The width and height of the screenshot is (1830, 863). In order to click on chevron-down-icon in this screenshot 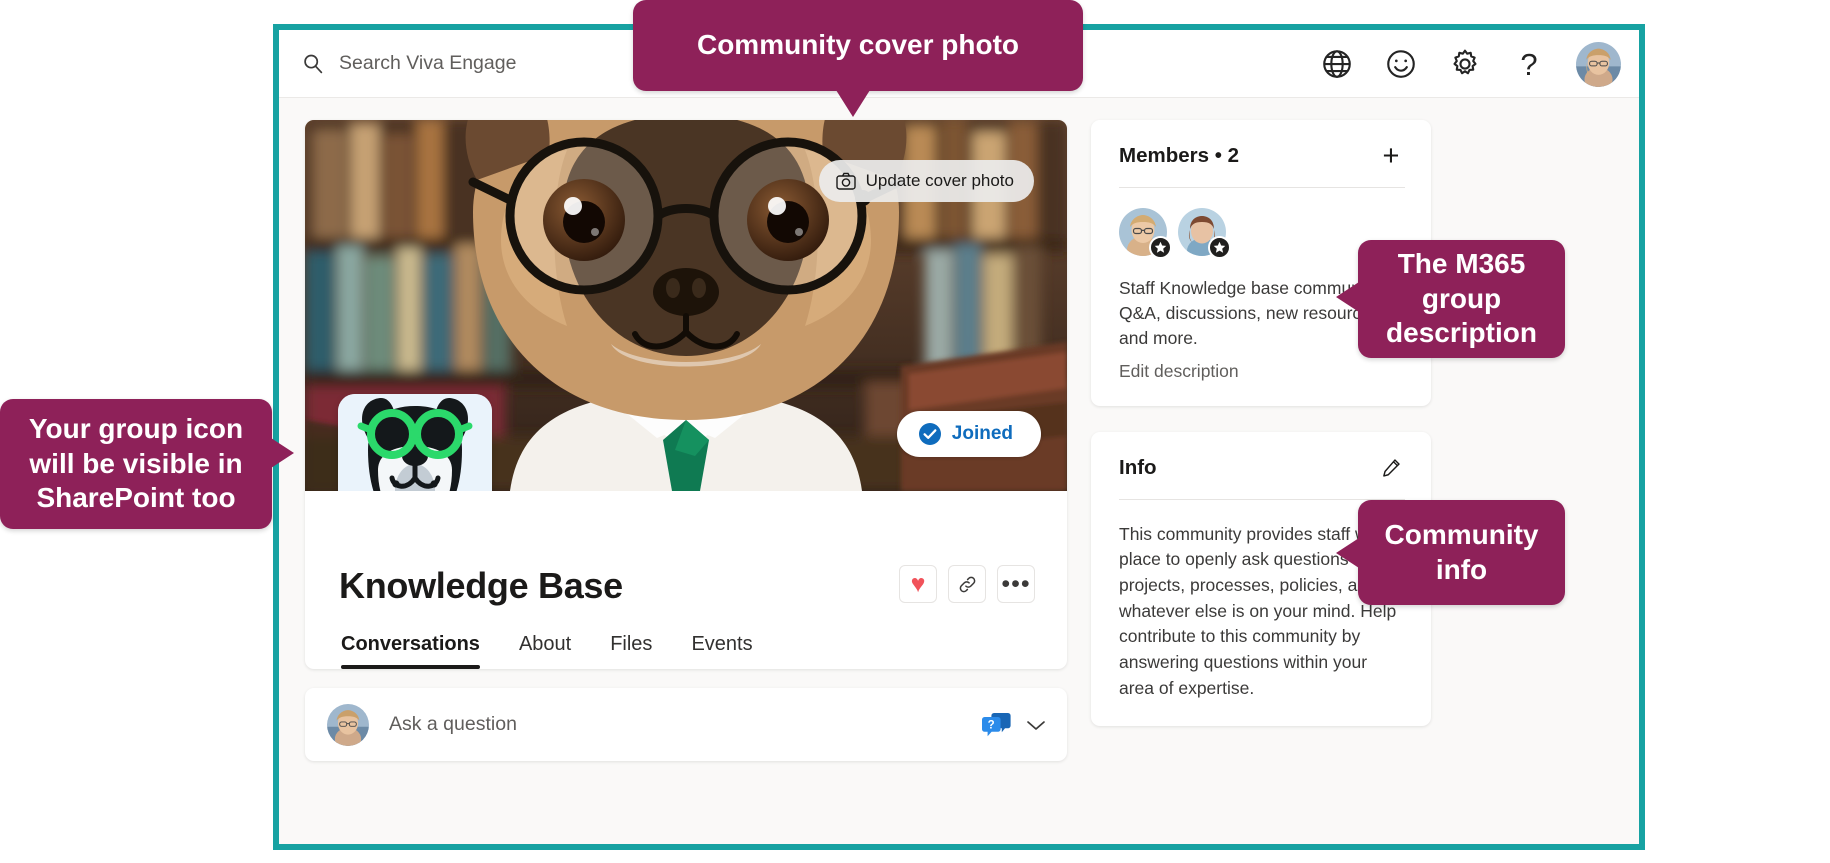, I will do `click(1036, 725)`.